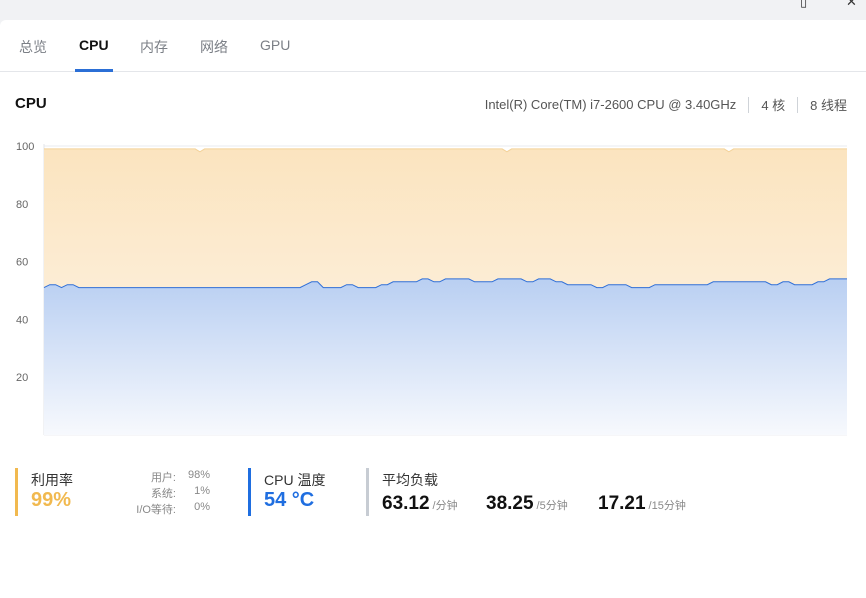 This screenshot has height=598, width=866. What do you see at coordinates (410, 480) in the screenshot?
I see `load-average-label: 平均负载` at bounding box center [410, 480].